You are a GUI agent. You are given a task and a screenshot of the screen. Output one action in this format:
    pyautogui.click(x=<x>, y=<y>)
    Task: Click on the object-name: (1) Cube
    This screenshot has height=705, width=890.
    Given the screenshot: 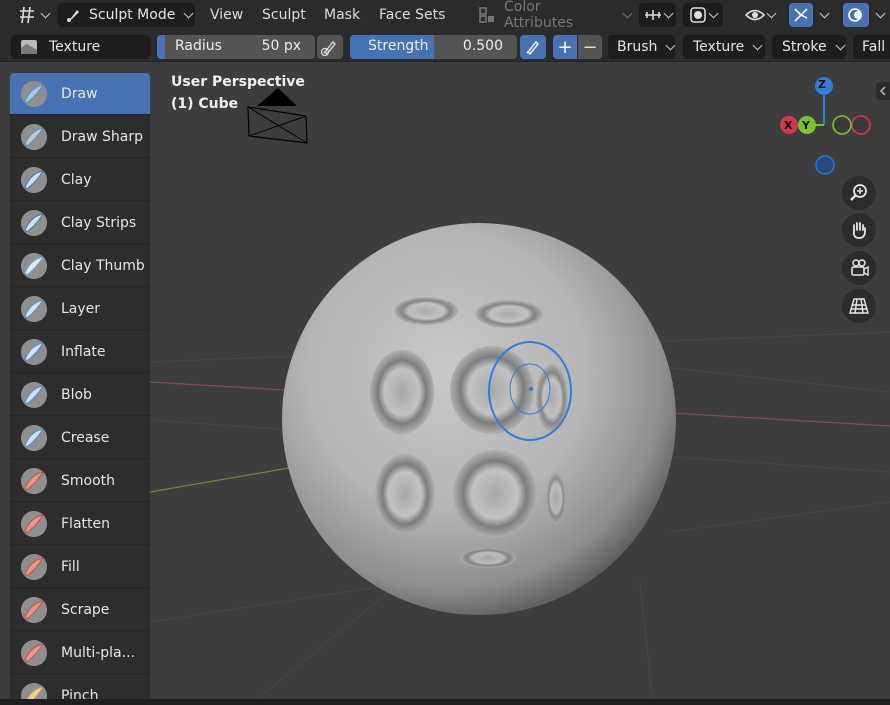 What is the action you would take?
    pyautogui.click(x=205, y=104)
    